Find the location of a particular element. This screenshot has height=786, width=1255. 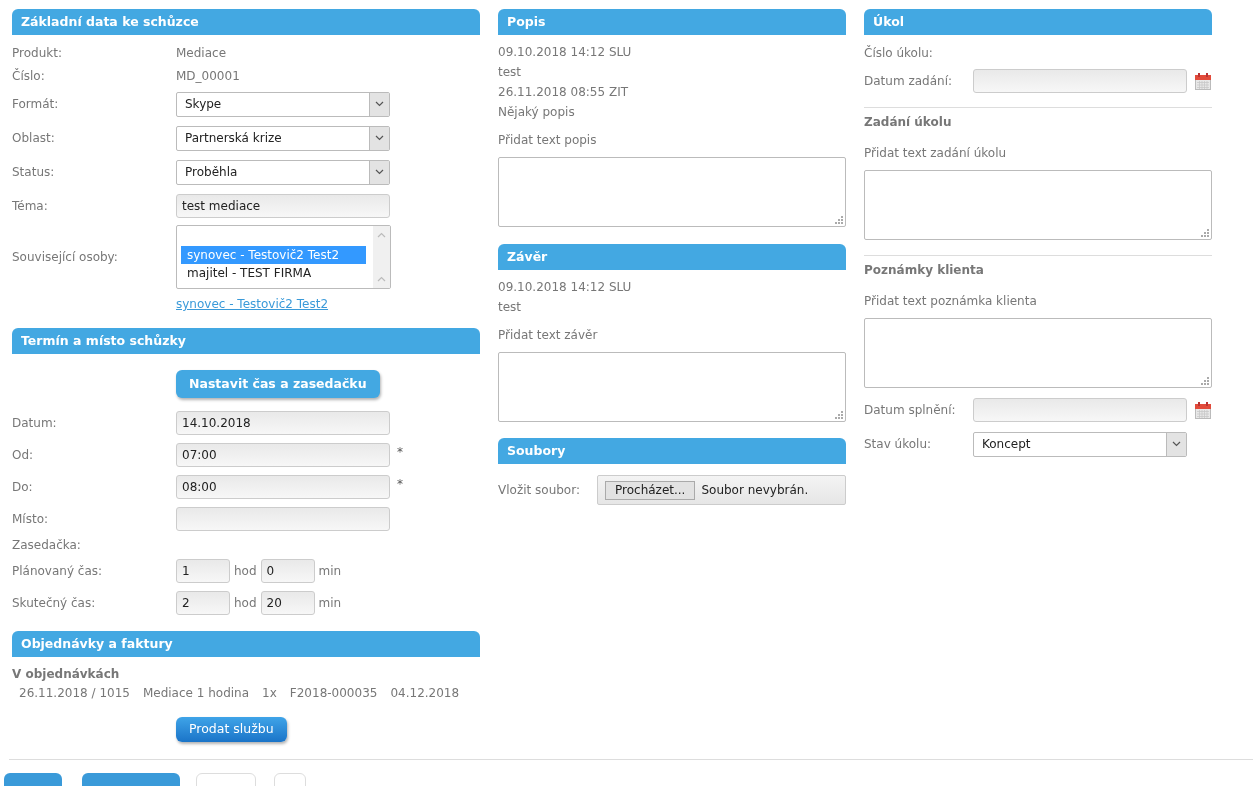

field-label: Vložit soubor: is located at coordinates (539, 490).